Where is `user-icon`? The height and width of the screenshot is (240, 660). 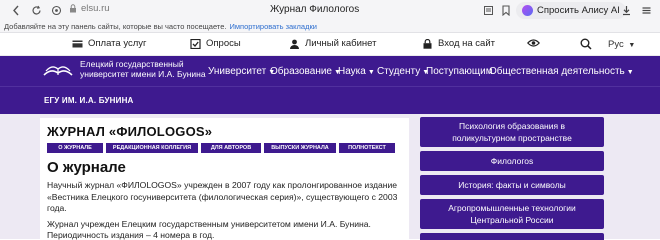 user-icon is located at coordinates (294, 44).